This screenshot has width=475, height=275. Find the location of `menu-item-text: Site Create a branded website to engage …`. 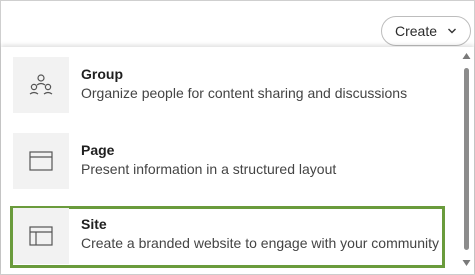

menu-item-text: Site Create a branded website to engage … is located at coordinates (260, 234).